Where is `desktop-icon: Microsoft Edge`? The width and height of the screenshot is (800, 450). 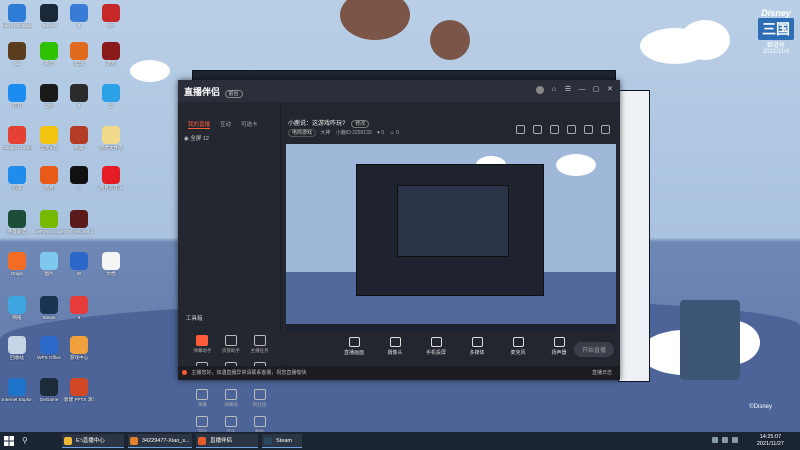
desktop-icon: Microsoft Edge is located at coordinates (17, 16).